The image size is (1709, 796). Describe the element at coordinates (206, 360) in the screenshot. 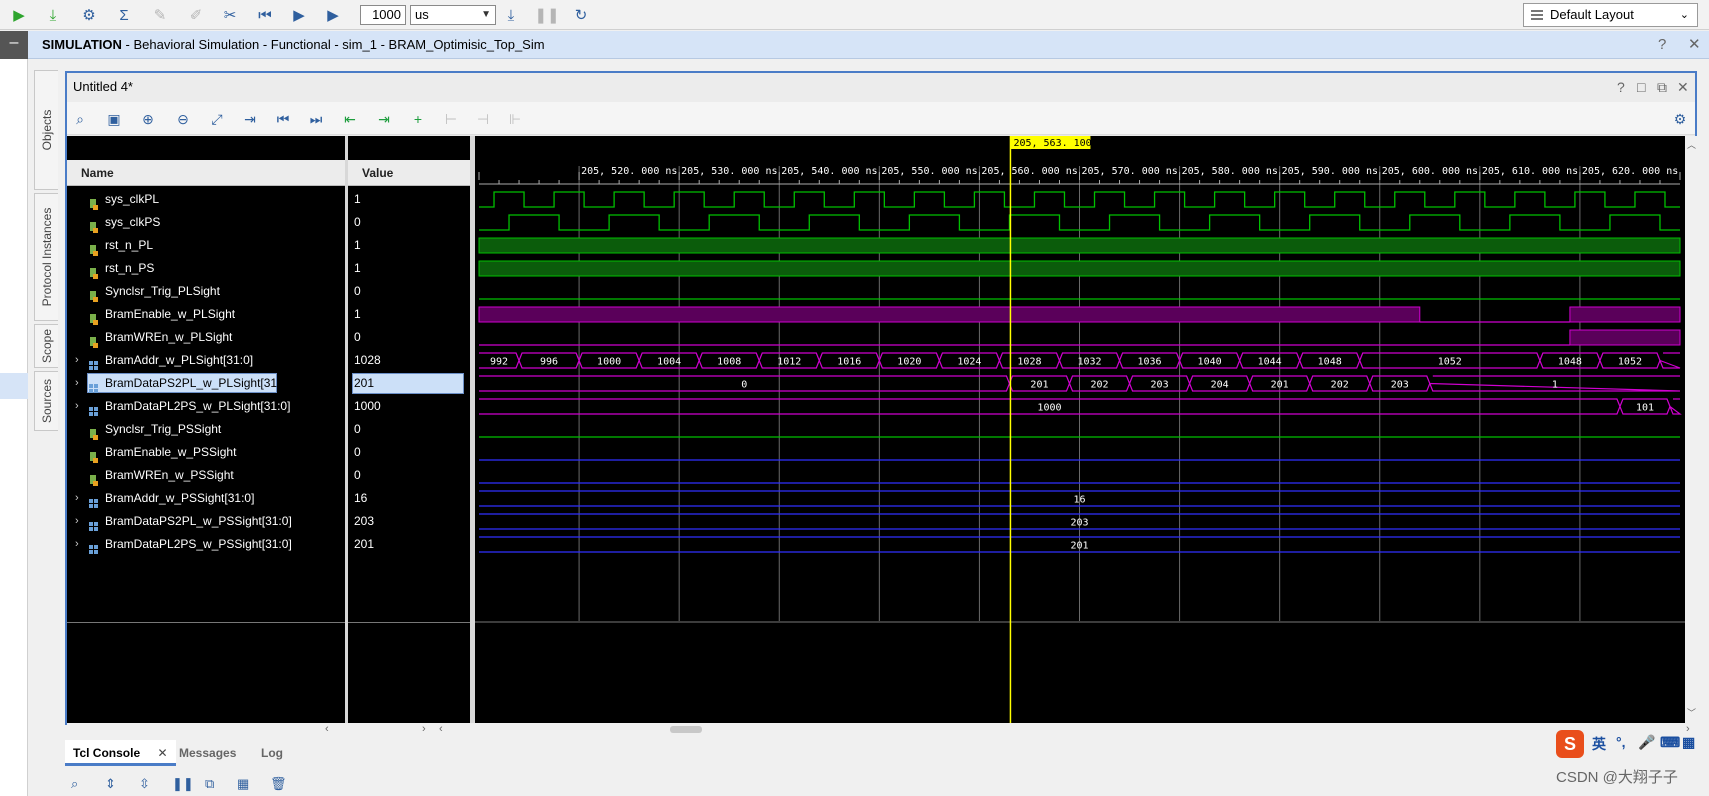

I see `signal-row-bramaddr_w_plsight: › BramAddr_w_PLSight[31:0]` at that location.